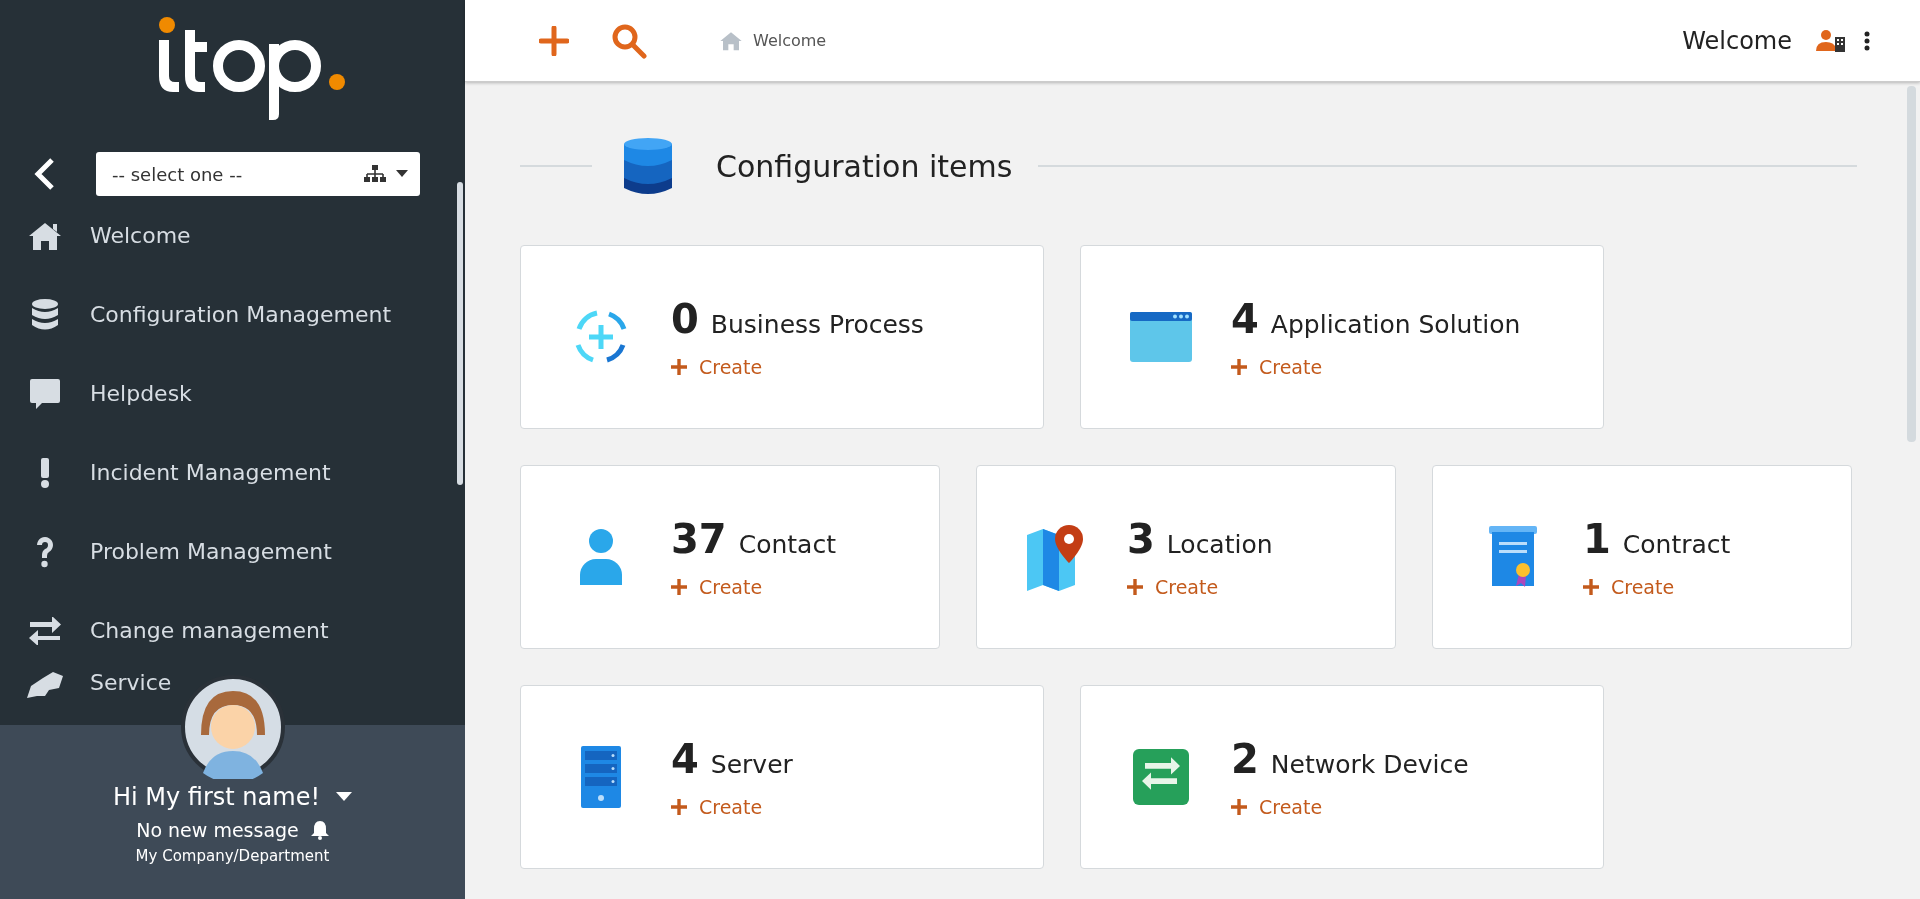 Image resolution: width=1920 pixels, height=899 pixels. What do you see at coordinates (1737, 40) in the screenshot?
I see `page-title: Welcome` at bounding box center [1737, 40].